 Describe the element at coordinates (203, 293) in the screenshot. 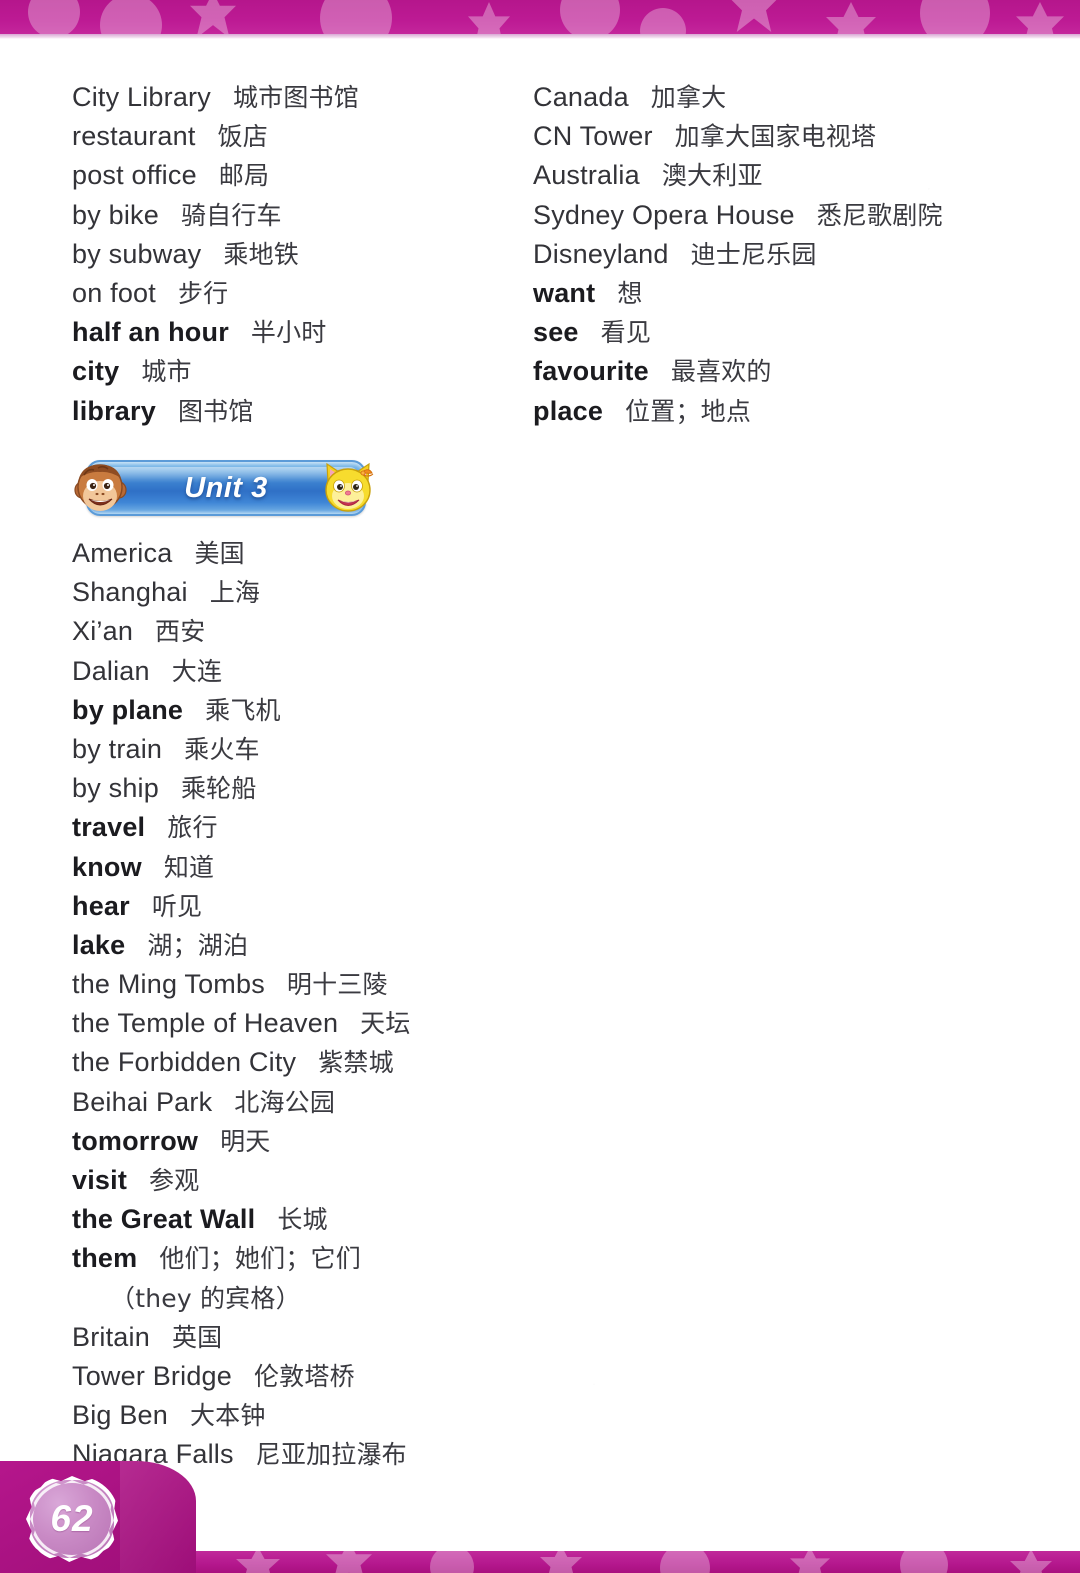

I see `word-chinese: 步行` at that location.